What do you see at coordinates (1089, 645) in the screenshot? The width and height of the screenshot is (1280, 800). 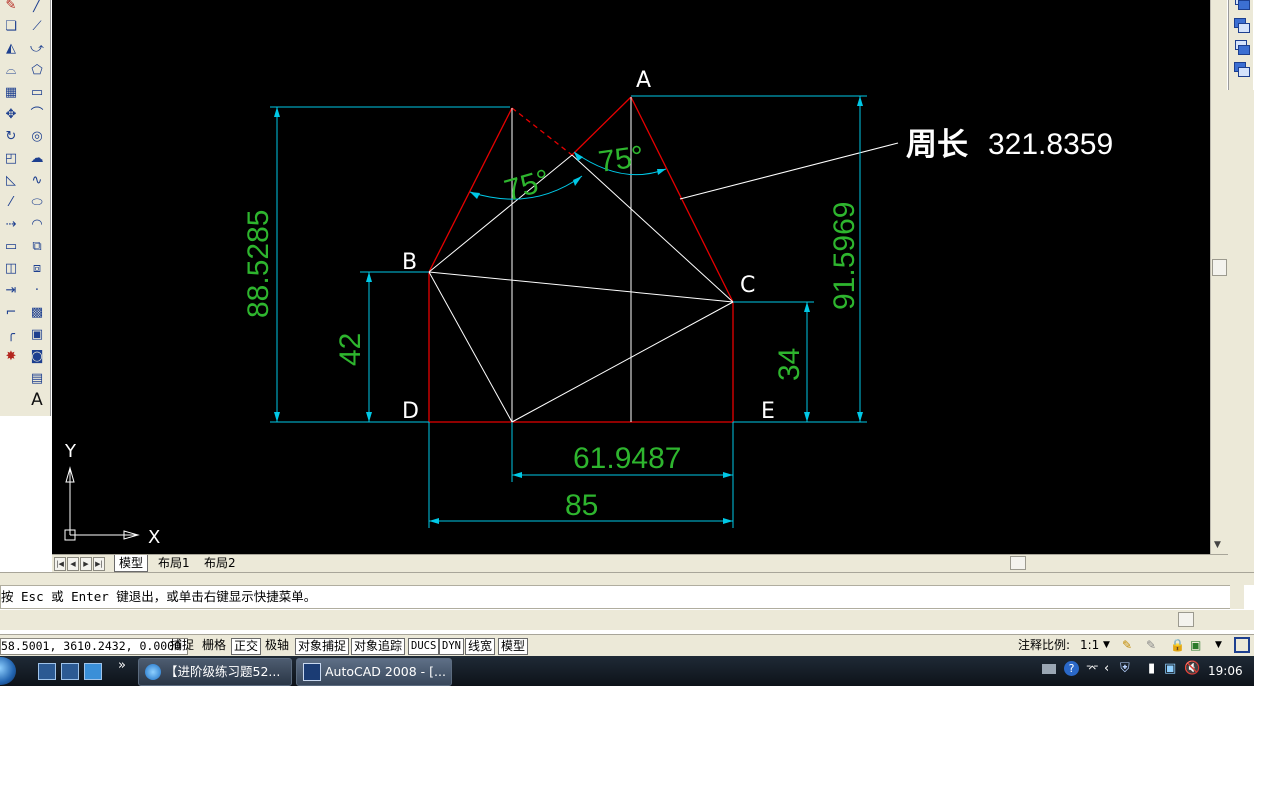 I see `annotation-scale-value: 1:1` at bounding box center [1089, 645].